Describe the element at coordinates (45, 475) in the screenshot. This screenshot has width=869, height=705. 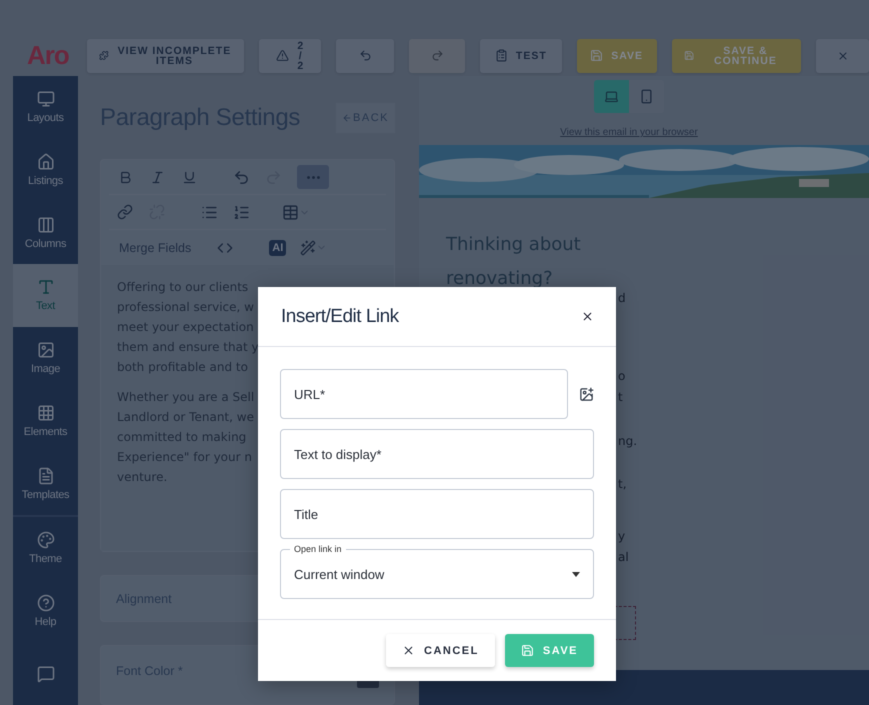
I see `templates-icon` at that location.